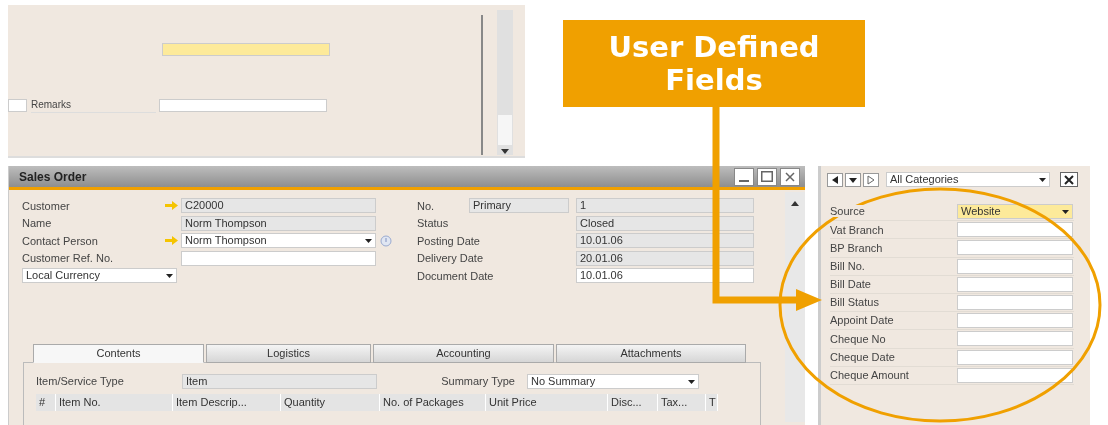 The image size is (1108, 425). What do you see at coordinates (46, 206) in the screenshot?
I see `field-label: Customer` at bounding box center [46, 206].